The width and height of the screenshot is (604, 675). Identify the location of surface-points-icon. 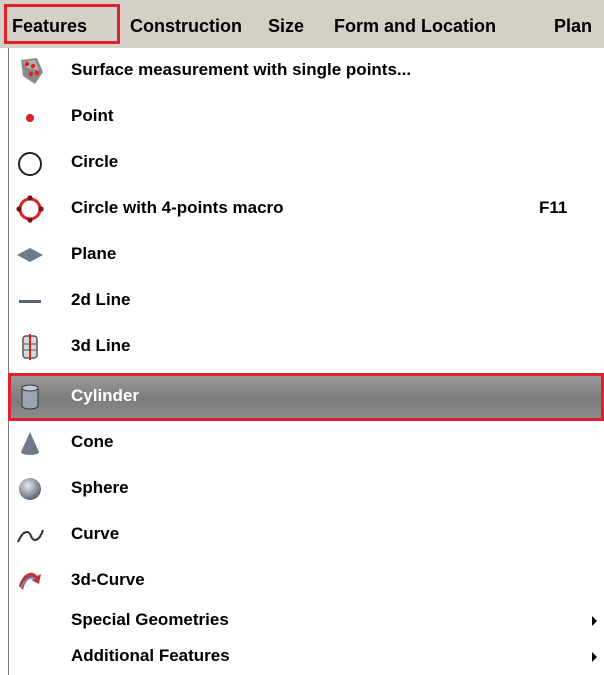
(30, 71).